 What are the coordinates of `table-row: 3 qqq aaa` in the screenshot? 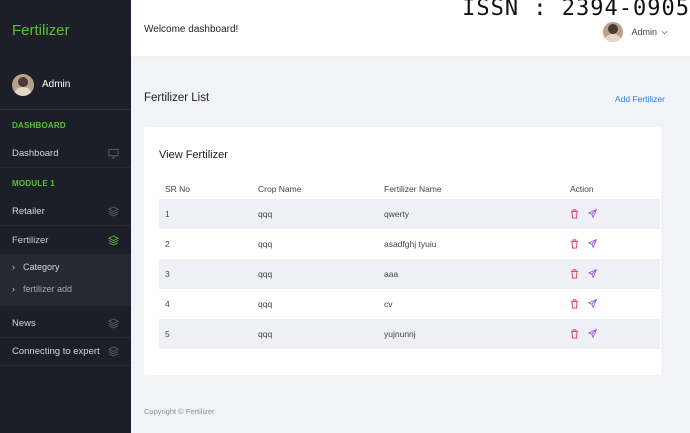 It's located at (409, 274).